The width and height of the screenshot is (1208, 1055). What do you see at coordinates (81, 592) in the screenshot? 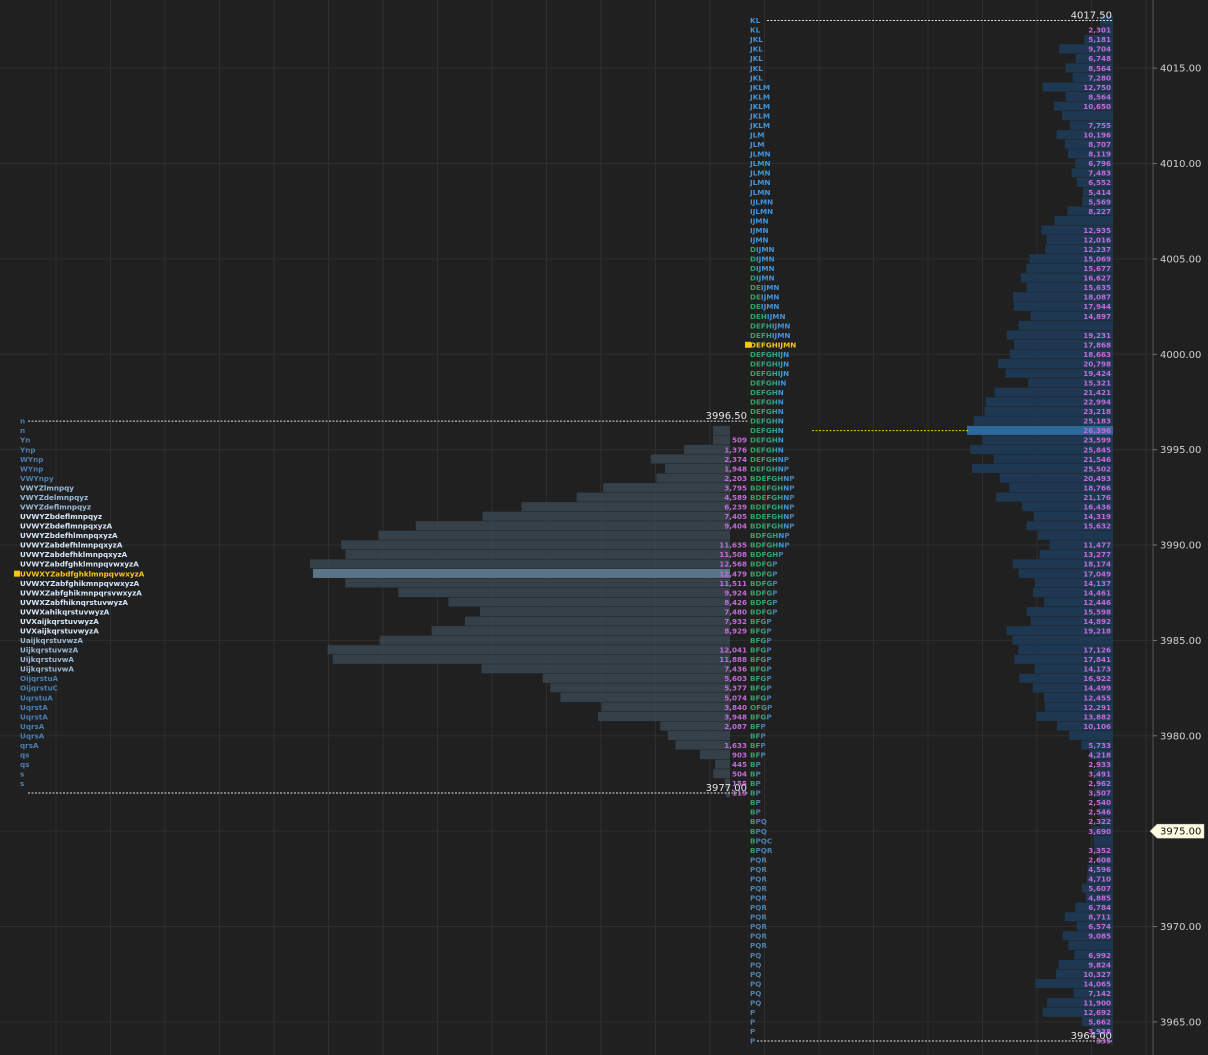
I see `tpo-row-session1: UVWXZabfghikmnpqrsvwxyzA` at bounding box center [81, 592].